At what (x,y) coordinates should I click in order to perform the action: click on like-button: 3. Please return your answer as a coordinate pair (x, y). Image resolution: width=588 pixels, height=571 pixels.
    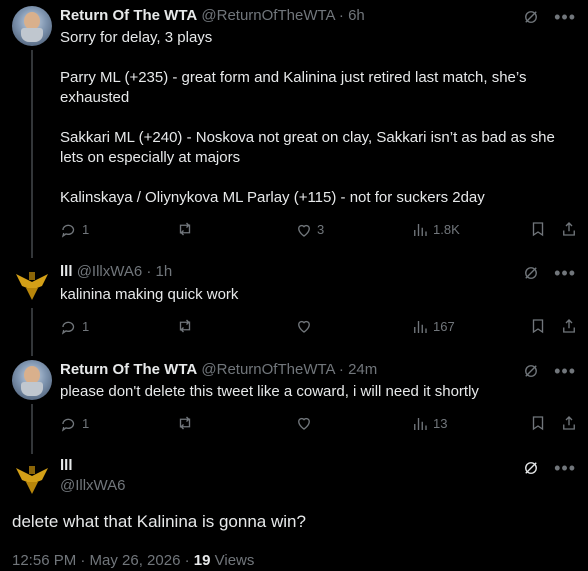
    Looking at the image, I should click on (309, 230).